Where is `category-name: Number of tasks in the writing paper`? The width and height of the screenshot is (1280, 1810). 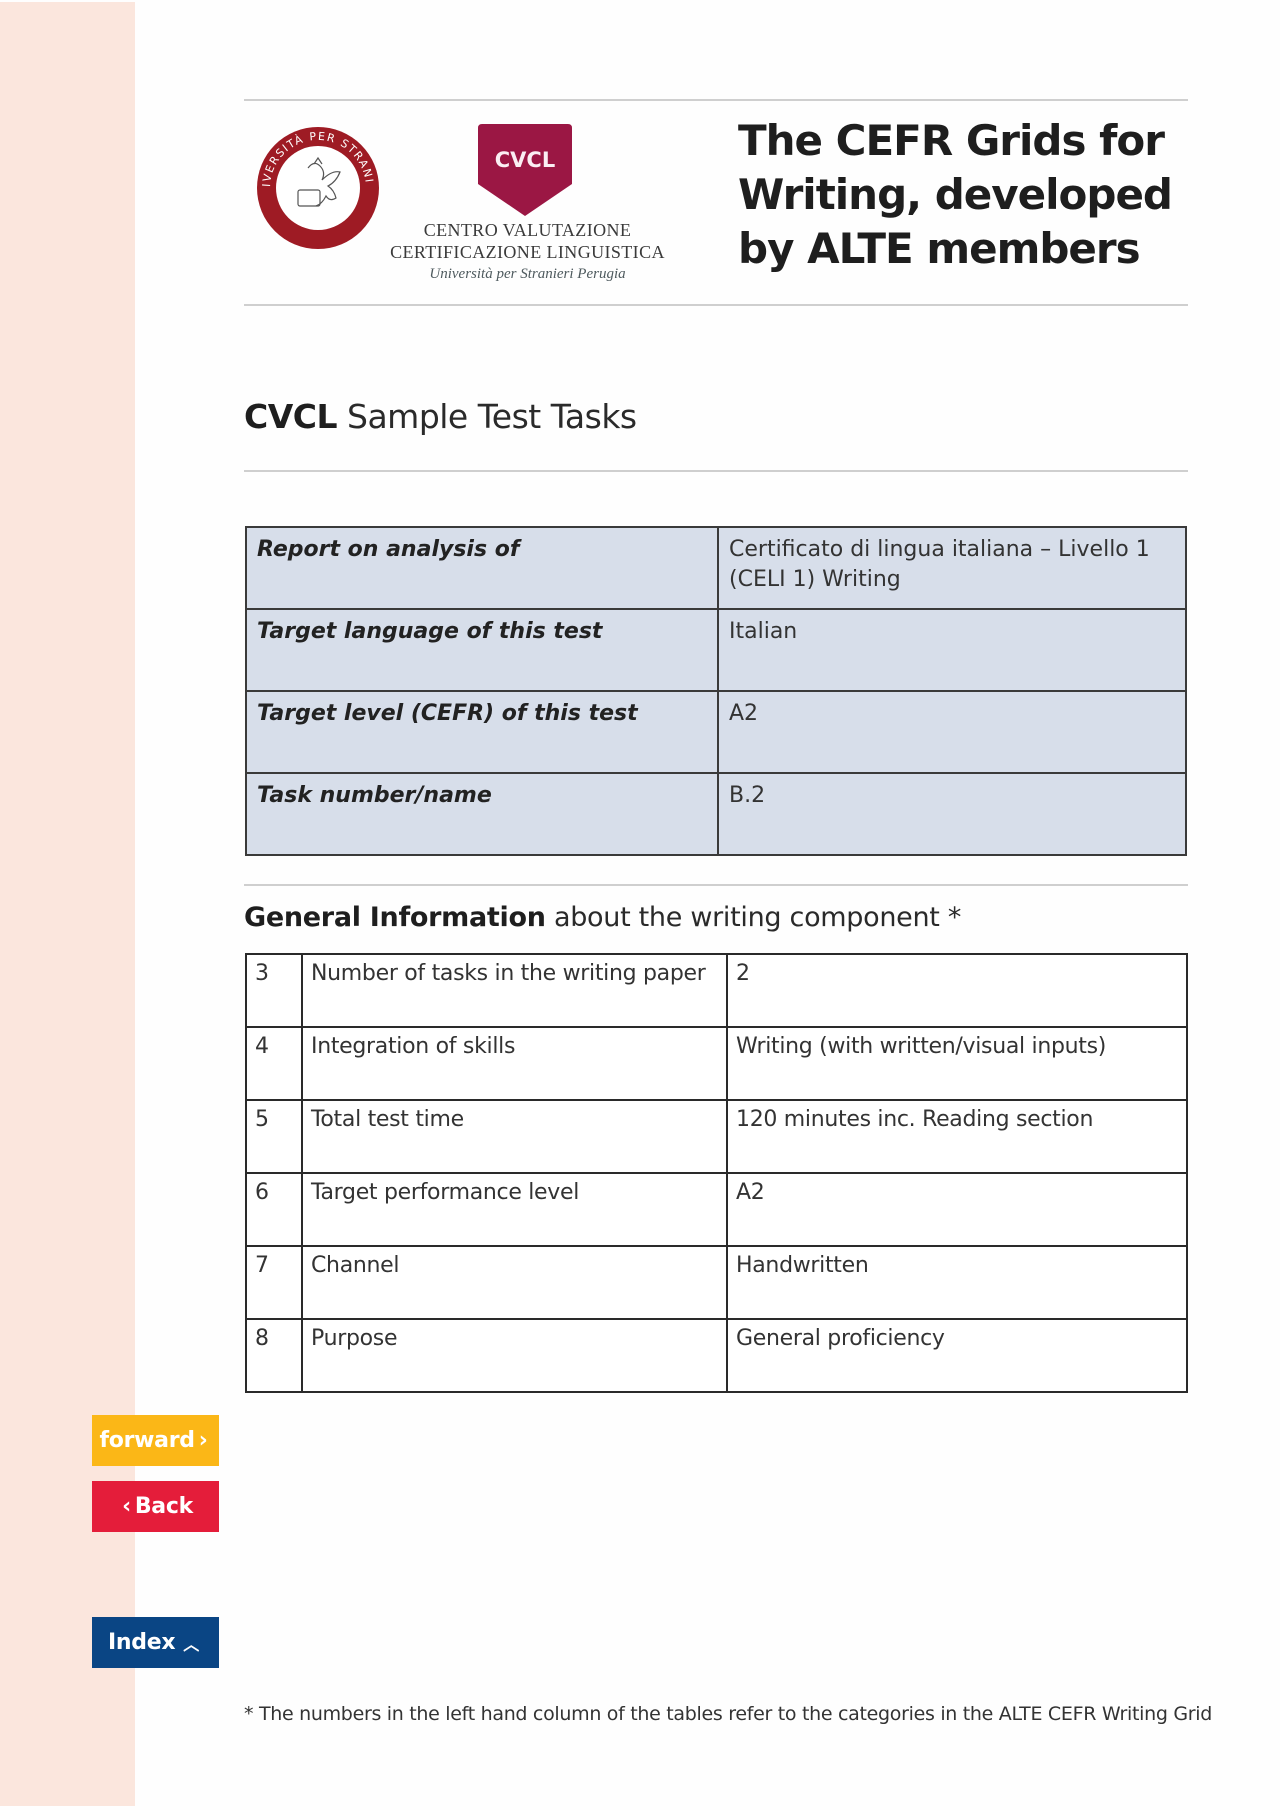 category-name: Number of tasks in the writing paper is located at coordinates (514, 990).